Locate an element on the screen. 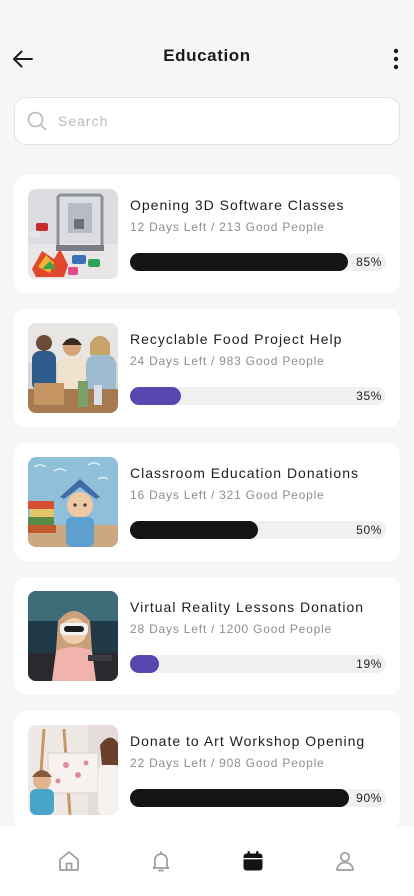  top-app-bar: Education is located at coordinates (207, 48).